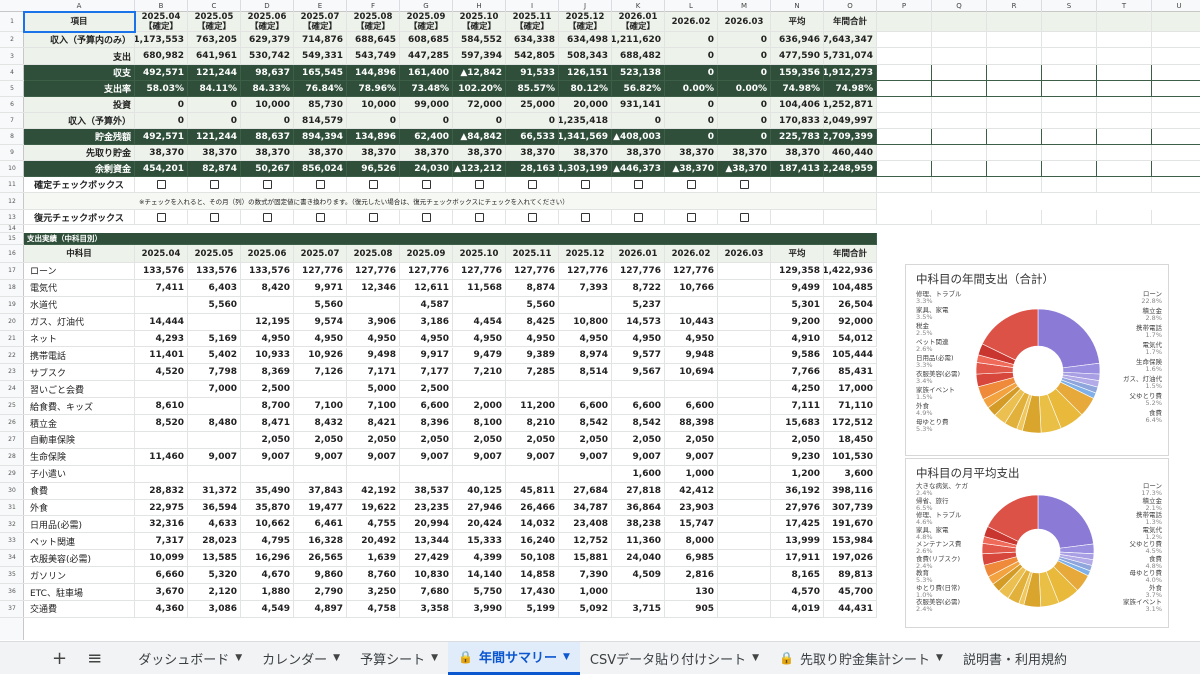 The height and width of the screenshot is (675, 1200). Describe the element at coordinates (638, 271) in the screenshot. I see `value-cell: 127,776` at that location.